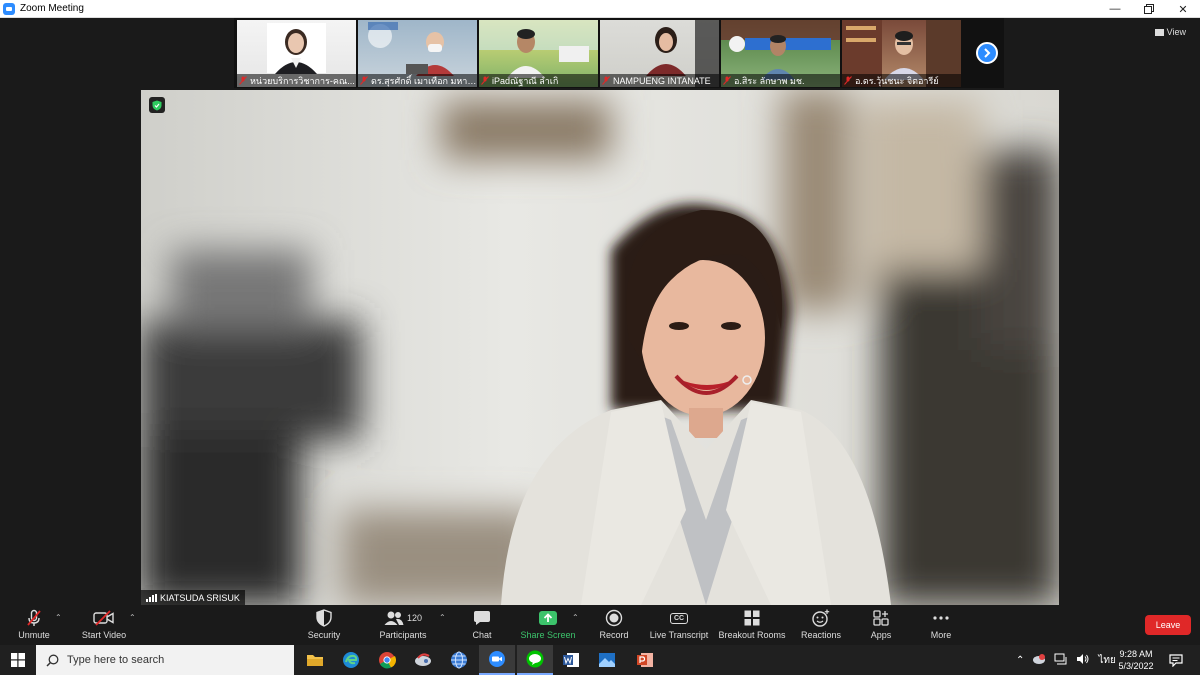 The height and width of the screenshot is (675, 1200). What do you see at coordinates (1136, 666) in the screenshot?
I see `clock-date: 5/3/2022` at bounding box center [1136, 666].